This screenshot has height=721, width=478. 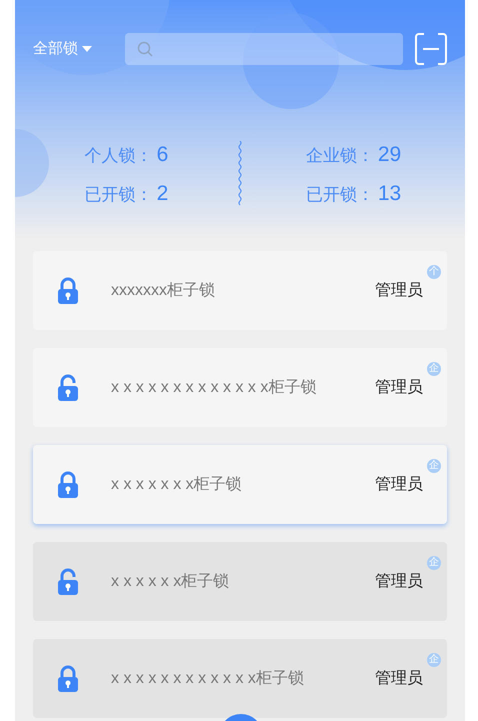 I want to click on lock-name: x x x x x x x x x x x x x柜子锁, so click(x=214, y=388).